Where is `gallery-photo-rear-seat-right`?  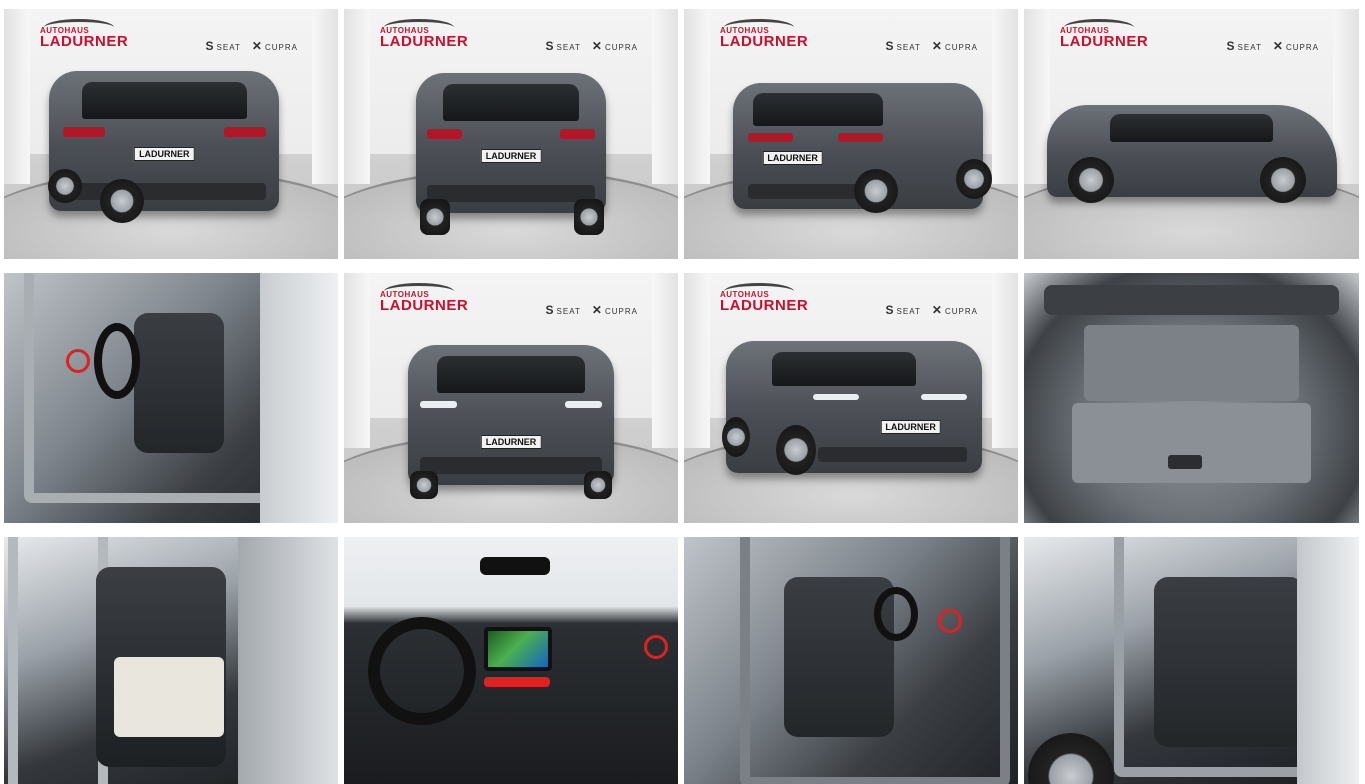
gallery-photo-rear-seat-right is located at coordinates (1191, 660).